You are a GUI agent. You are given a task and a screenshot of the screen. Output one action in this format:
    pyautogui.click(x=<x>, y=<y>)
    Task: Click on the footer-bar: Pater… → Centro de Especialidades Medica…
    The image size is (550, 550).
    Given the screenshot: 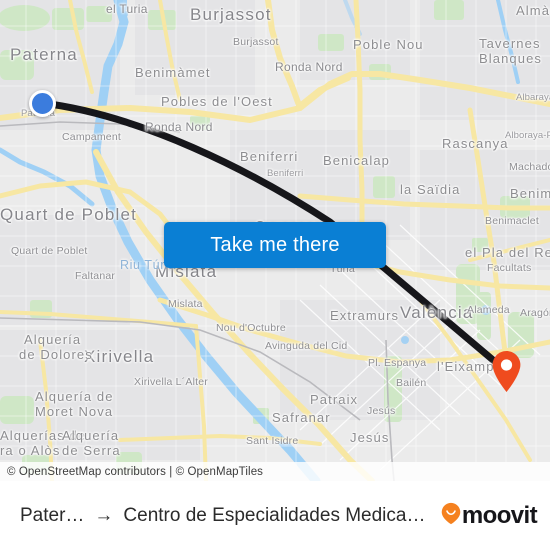 What is the action you would take?
    pyautogui.click(x=275, y=515)
    